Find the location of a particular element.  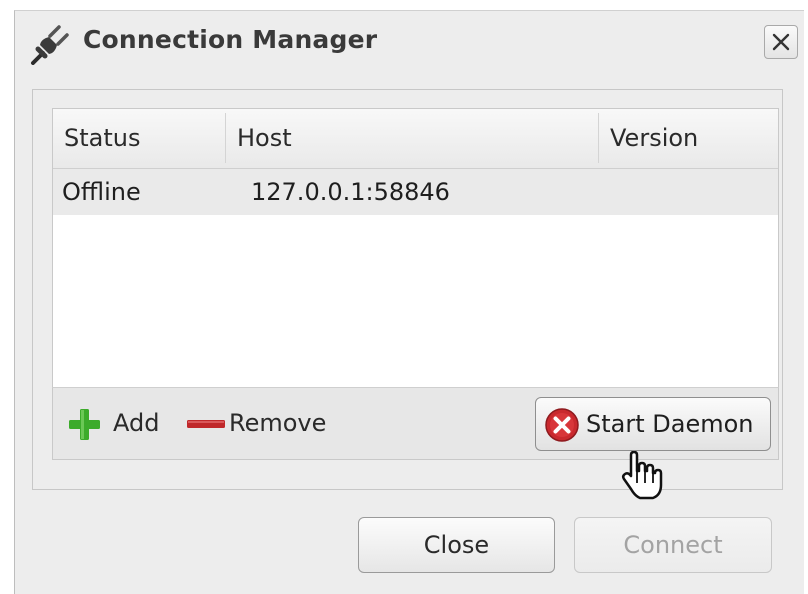

column-header-host: Host is located at coordinates (412, 138).